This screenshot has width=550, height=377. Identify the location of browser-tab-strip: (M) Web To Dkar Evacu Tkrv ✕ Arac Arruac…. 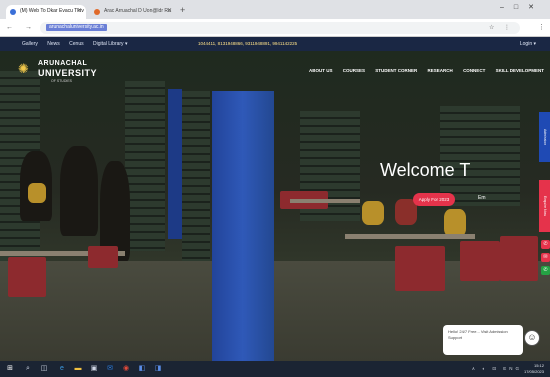
(275, 9).